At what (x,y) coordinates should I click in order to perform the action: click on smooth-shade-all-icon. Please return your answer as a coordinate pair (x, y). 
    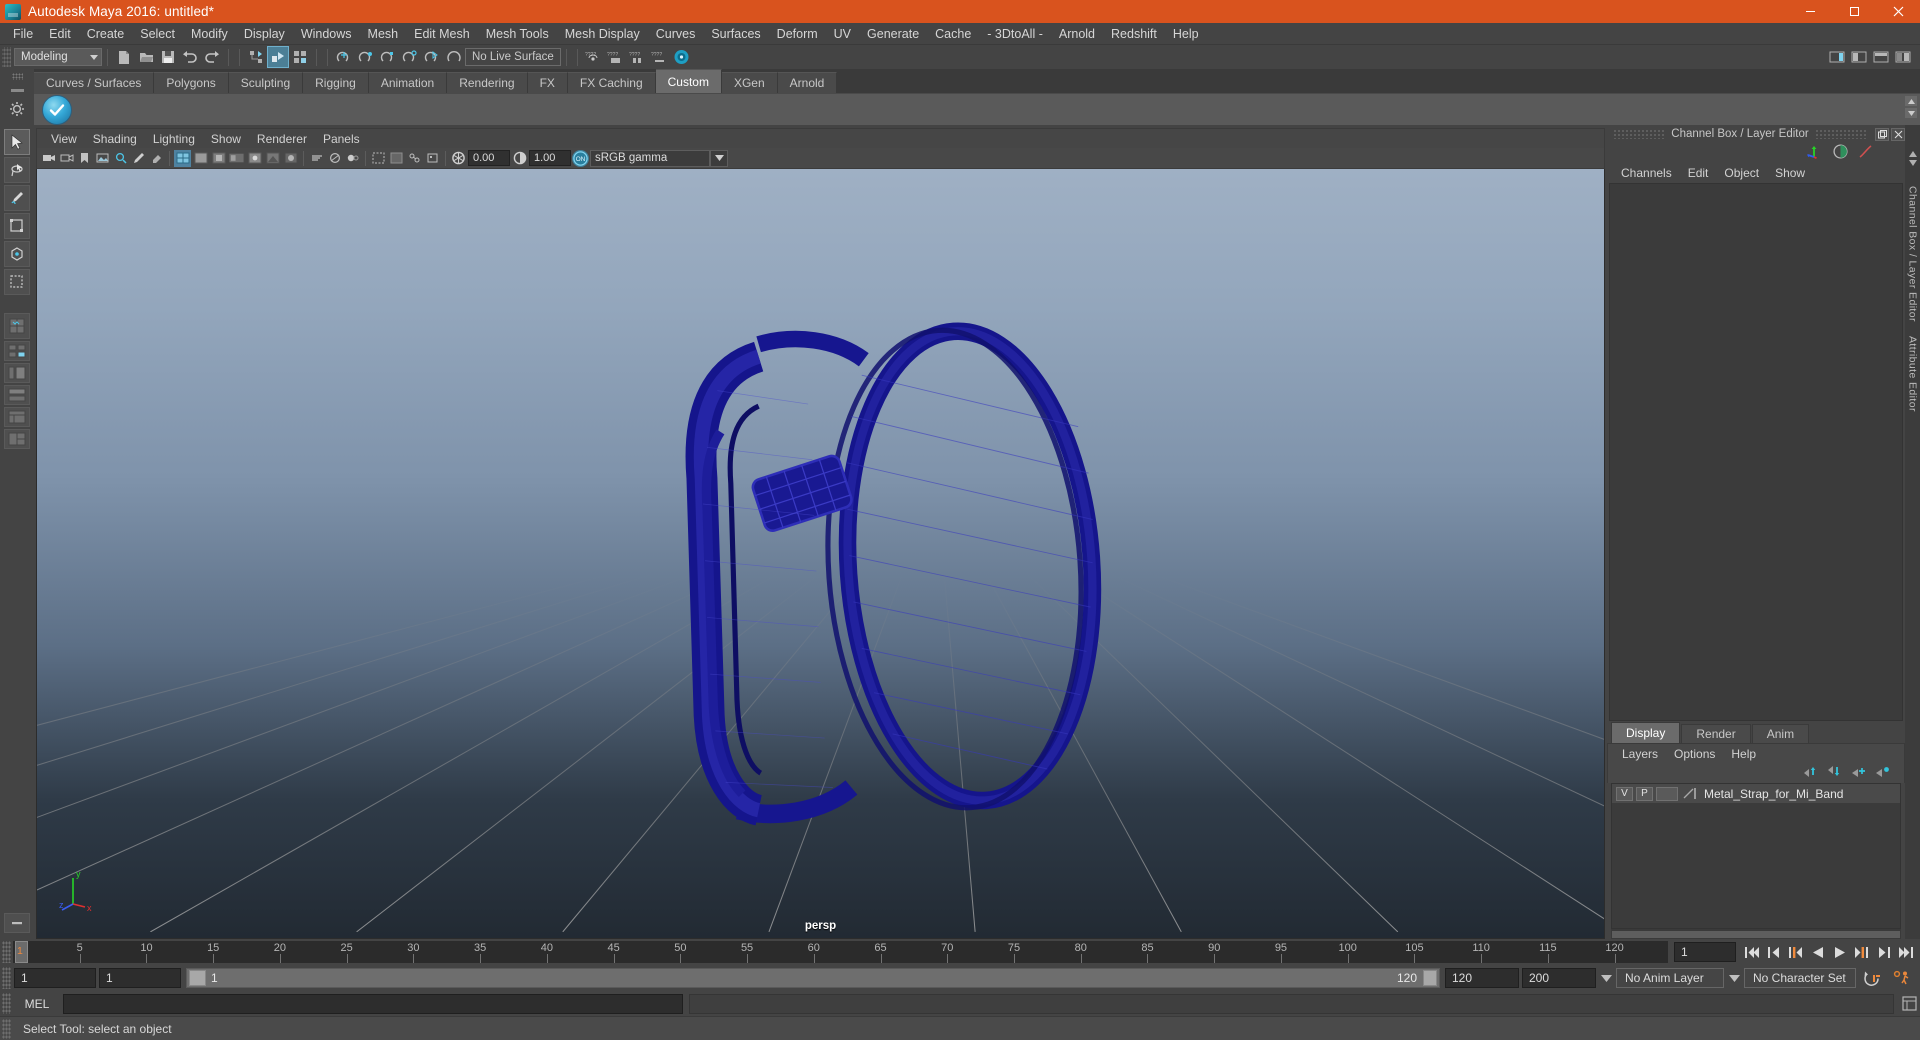
    Looking at the image, I should click on (200, 158).